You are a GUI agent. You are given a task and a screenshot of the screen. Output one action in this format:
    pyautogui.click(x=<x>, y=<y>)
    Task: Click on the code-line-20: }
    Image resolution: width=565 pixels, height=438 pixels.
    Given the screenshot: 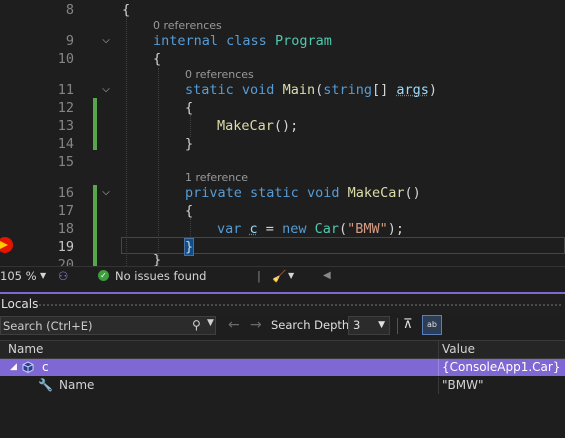 What is the action you would take?
    pyautogui.click(x=157, y=259)
    